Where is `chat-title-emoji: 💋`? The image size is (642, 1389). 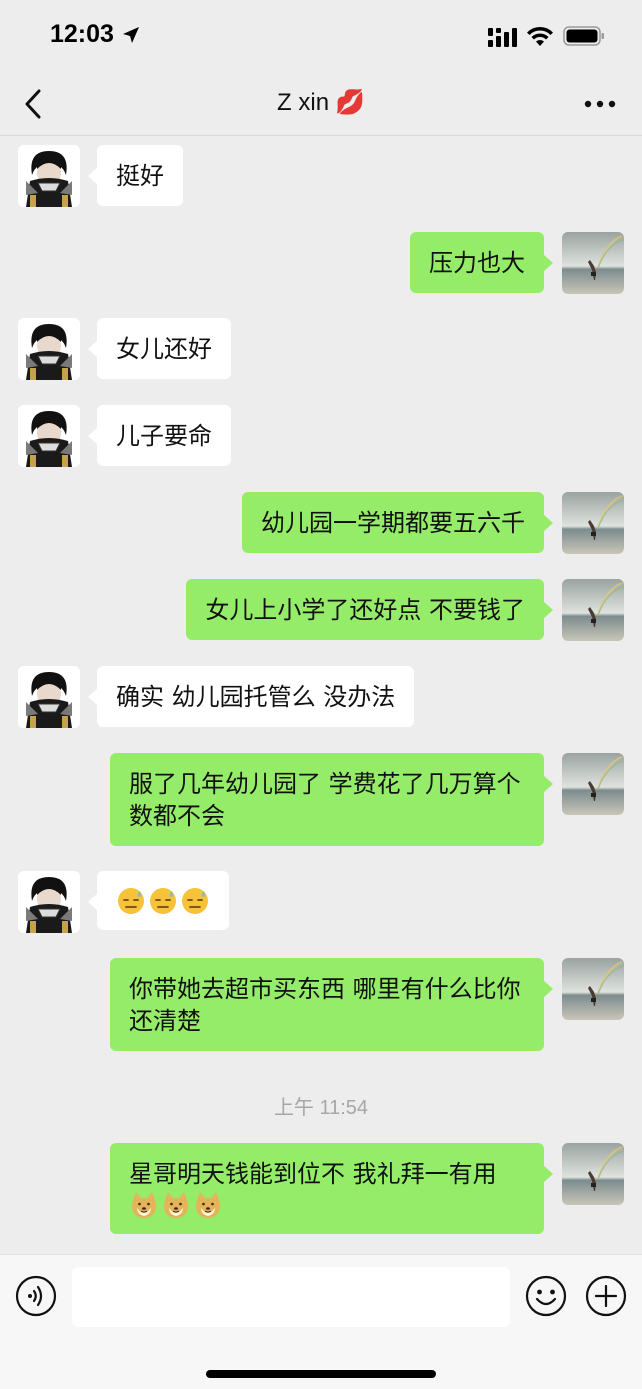
chat-title-emoji: 💋 is located at coordinates (350, 102).